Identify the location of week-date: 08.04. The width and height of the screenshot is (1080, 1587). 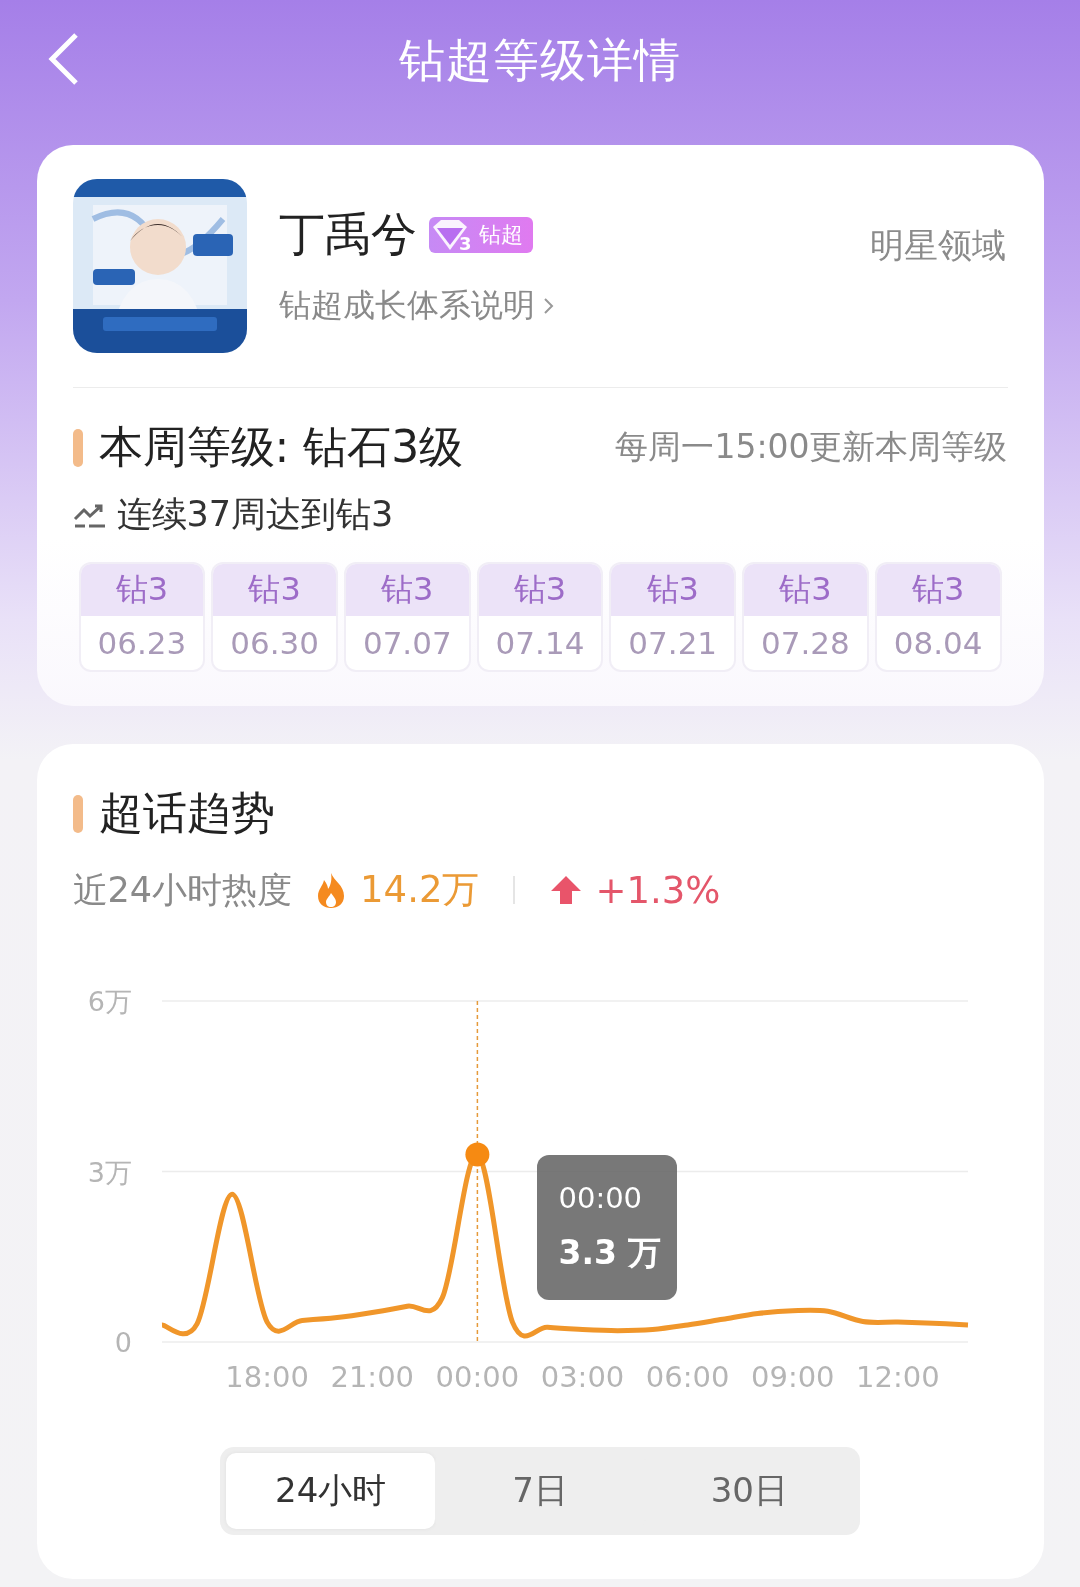
(938, 643).